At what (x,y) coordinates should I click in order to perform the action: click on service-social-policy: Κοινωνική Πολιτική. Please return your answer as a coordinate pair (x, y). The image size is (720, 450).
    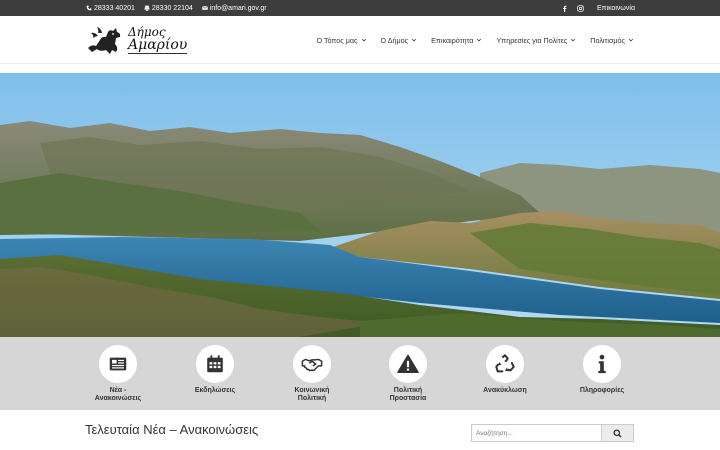
    Looking at the image, I should click on (312, 374).